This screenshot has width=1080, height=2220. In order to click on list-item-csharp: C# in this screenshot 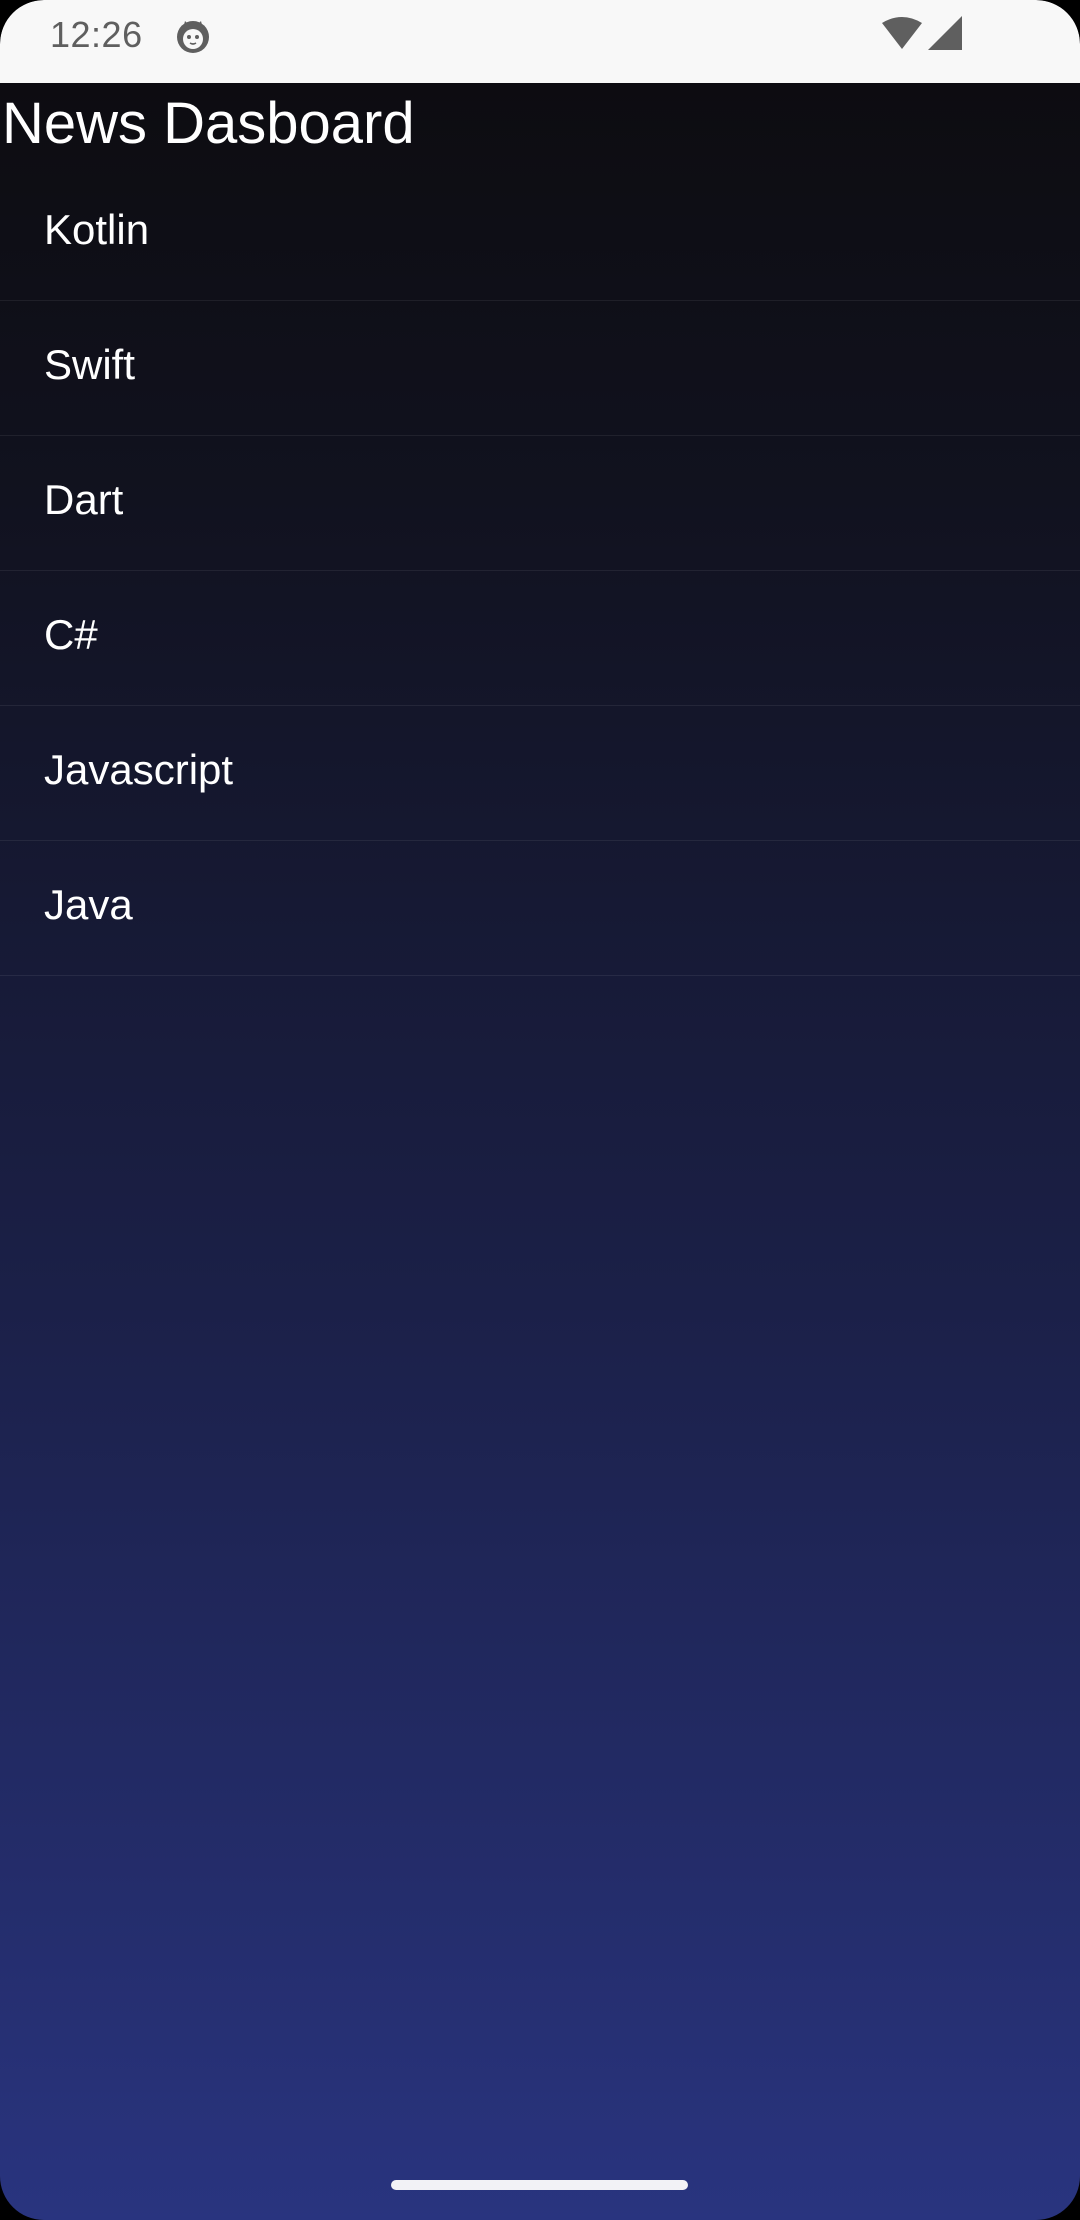, I will do `click(540, 638)`.